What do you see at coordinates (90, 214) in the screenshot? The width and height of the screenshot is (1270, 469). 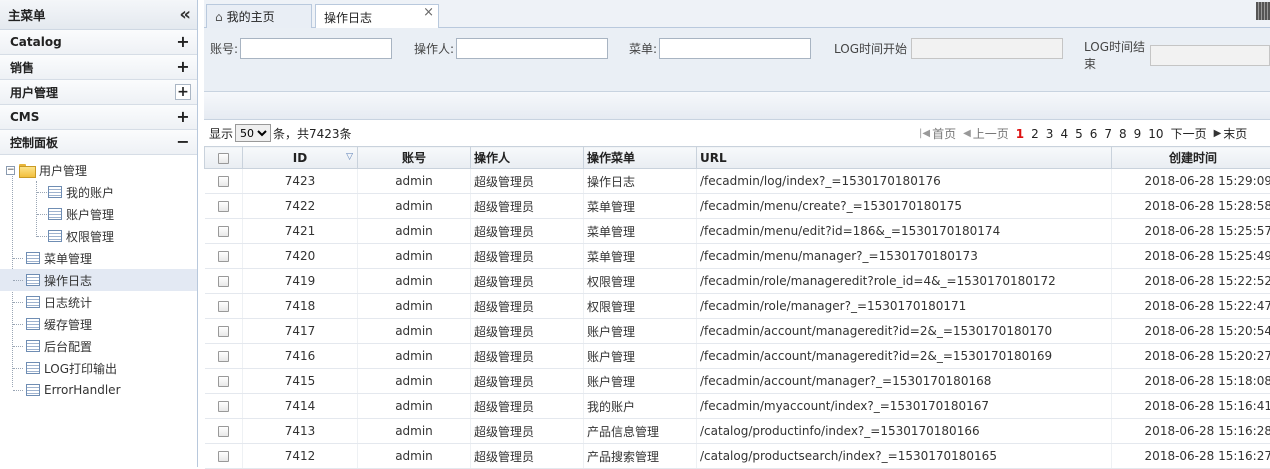 I see `tree-item-label: 账户管理` at bounding box center [90, 214].